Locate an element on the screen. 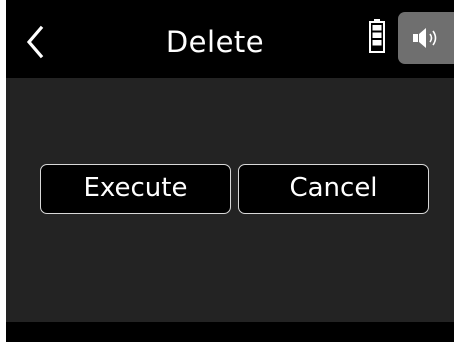 This screenshot has width=454, height=342. page-title: Delete is located at coordinates (215, 42).